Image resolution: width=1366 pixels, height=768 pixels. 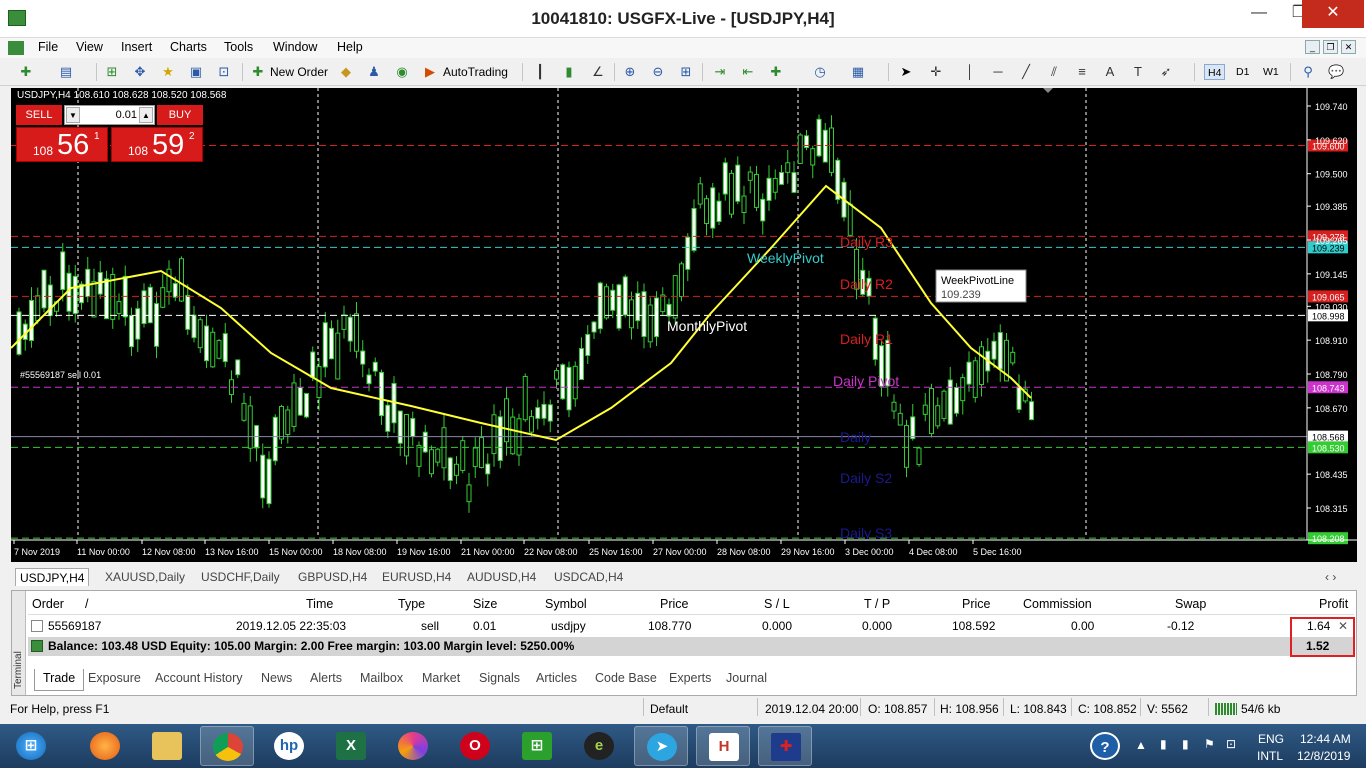 I want to click on tab-news: News, so click(x=276, y=678).